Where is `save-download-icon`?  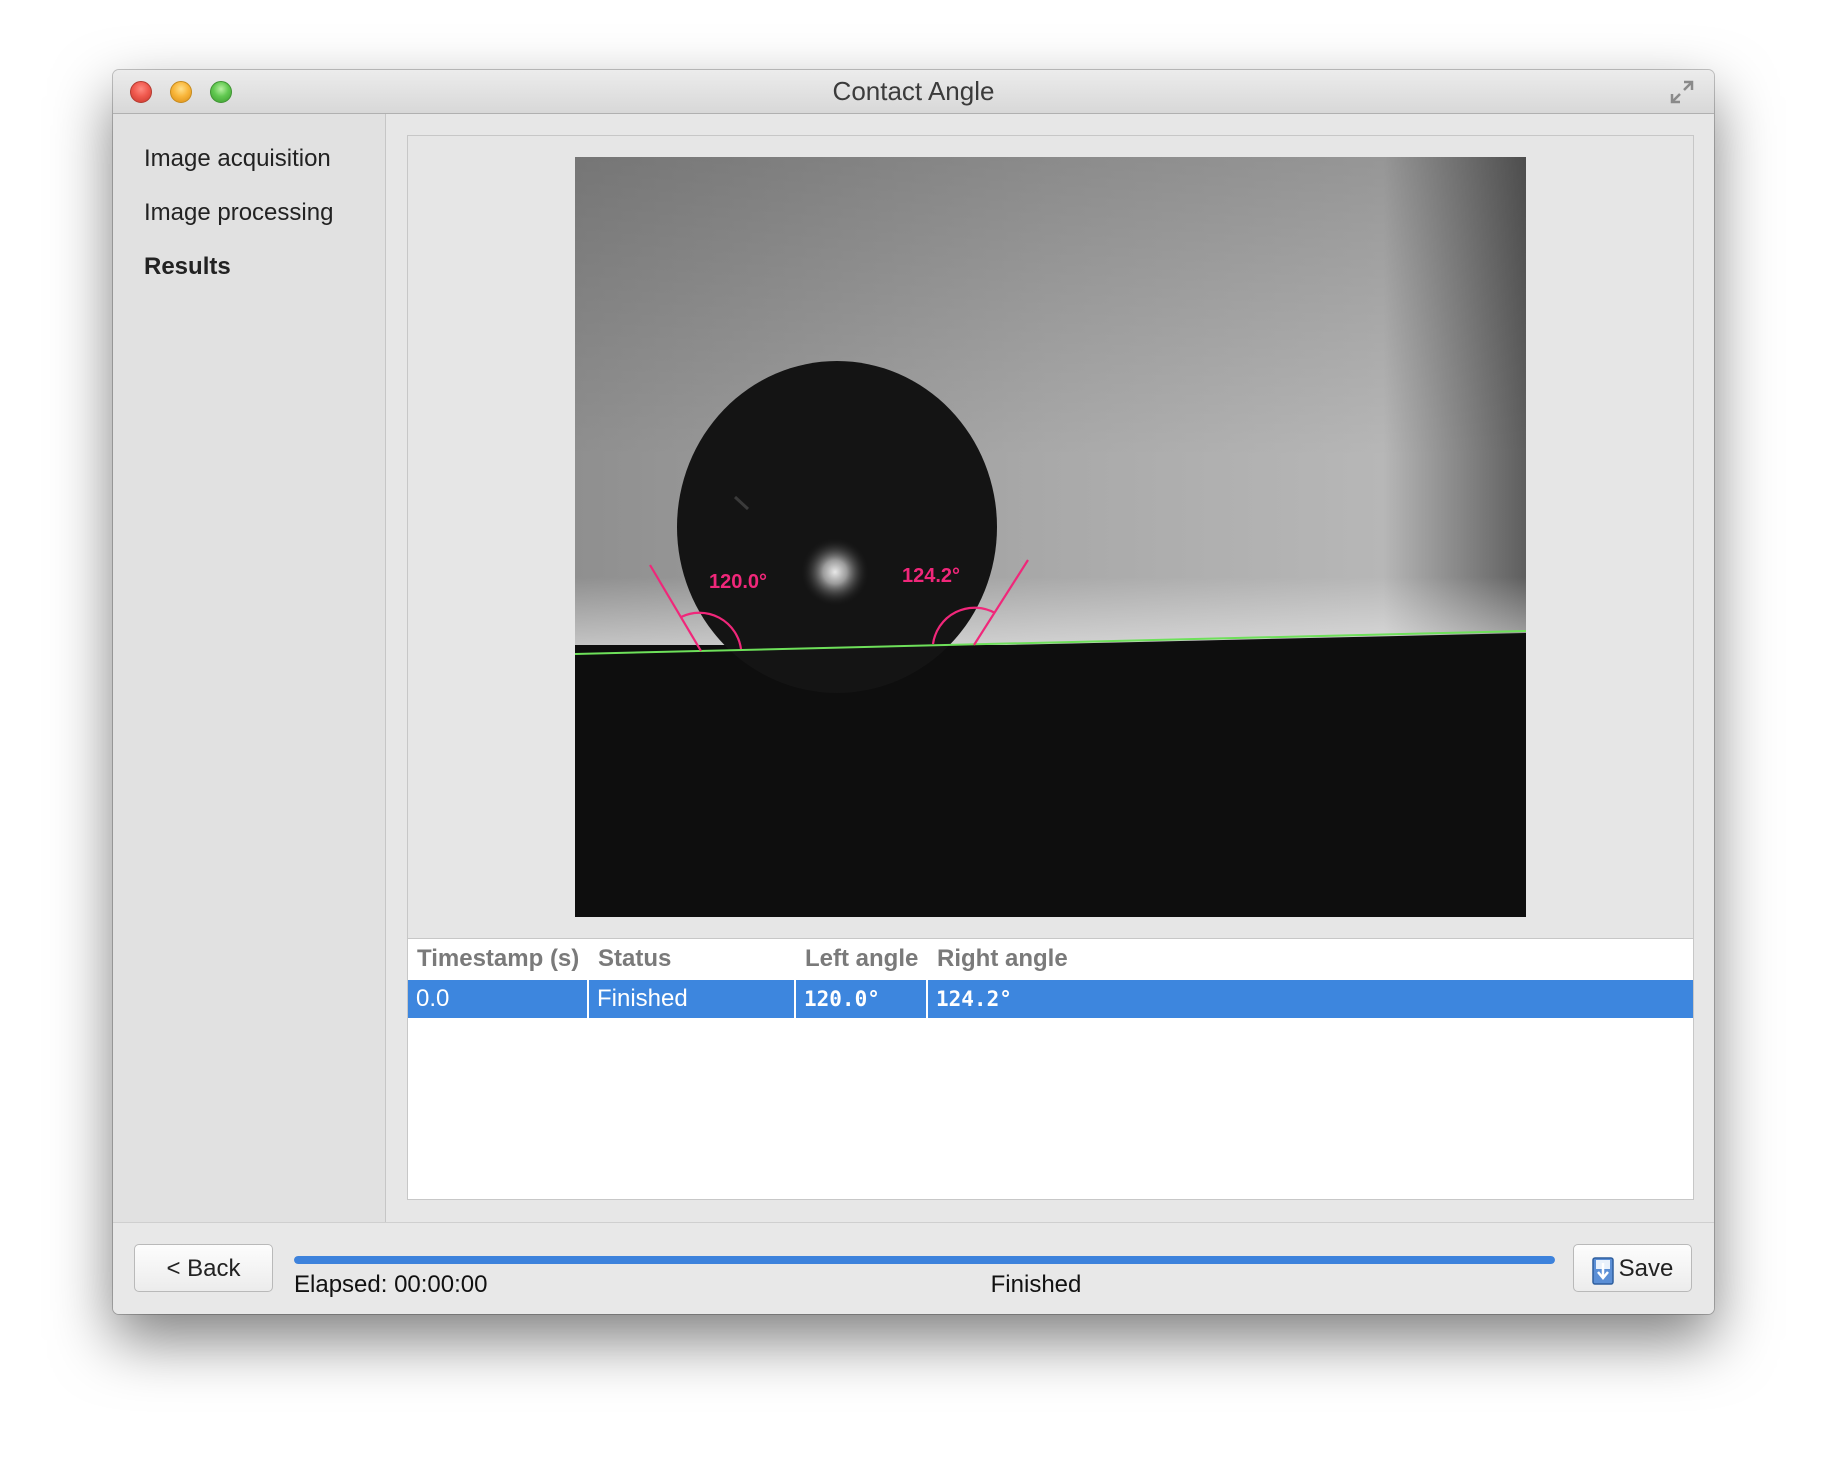
save-download-icon is located at coordinates (1602, 1269).